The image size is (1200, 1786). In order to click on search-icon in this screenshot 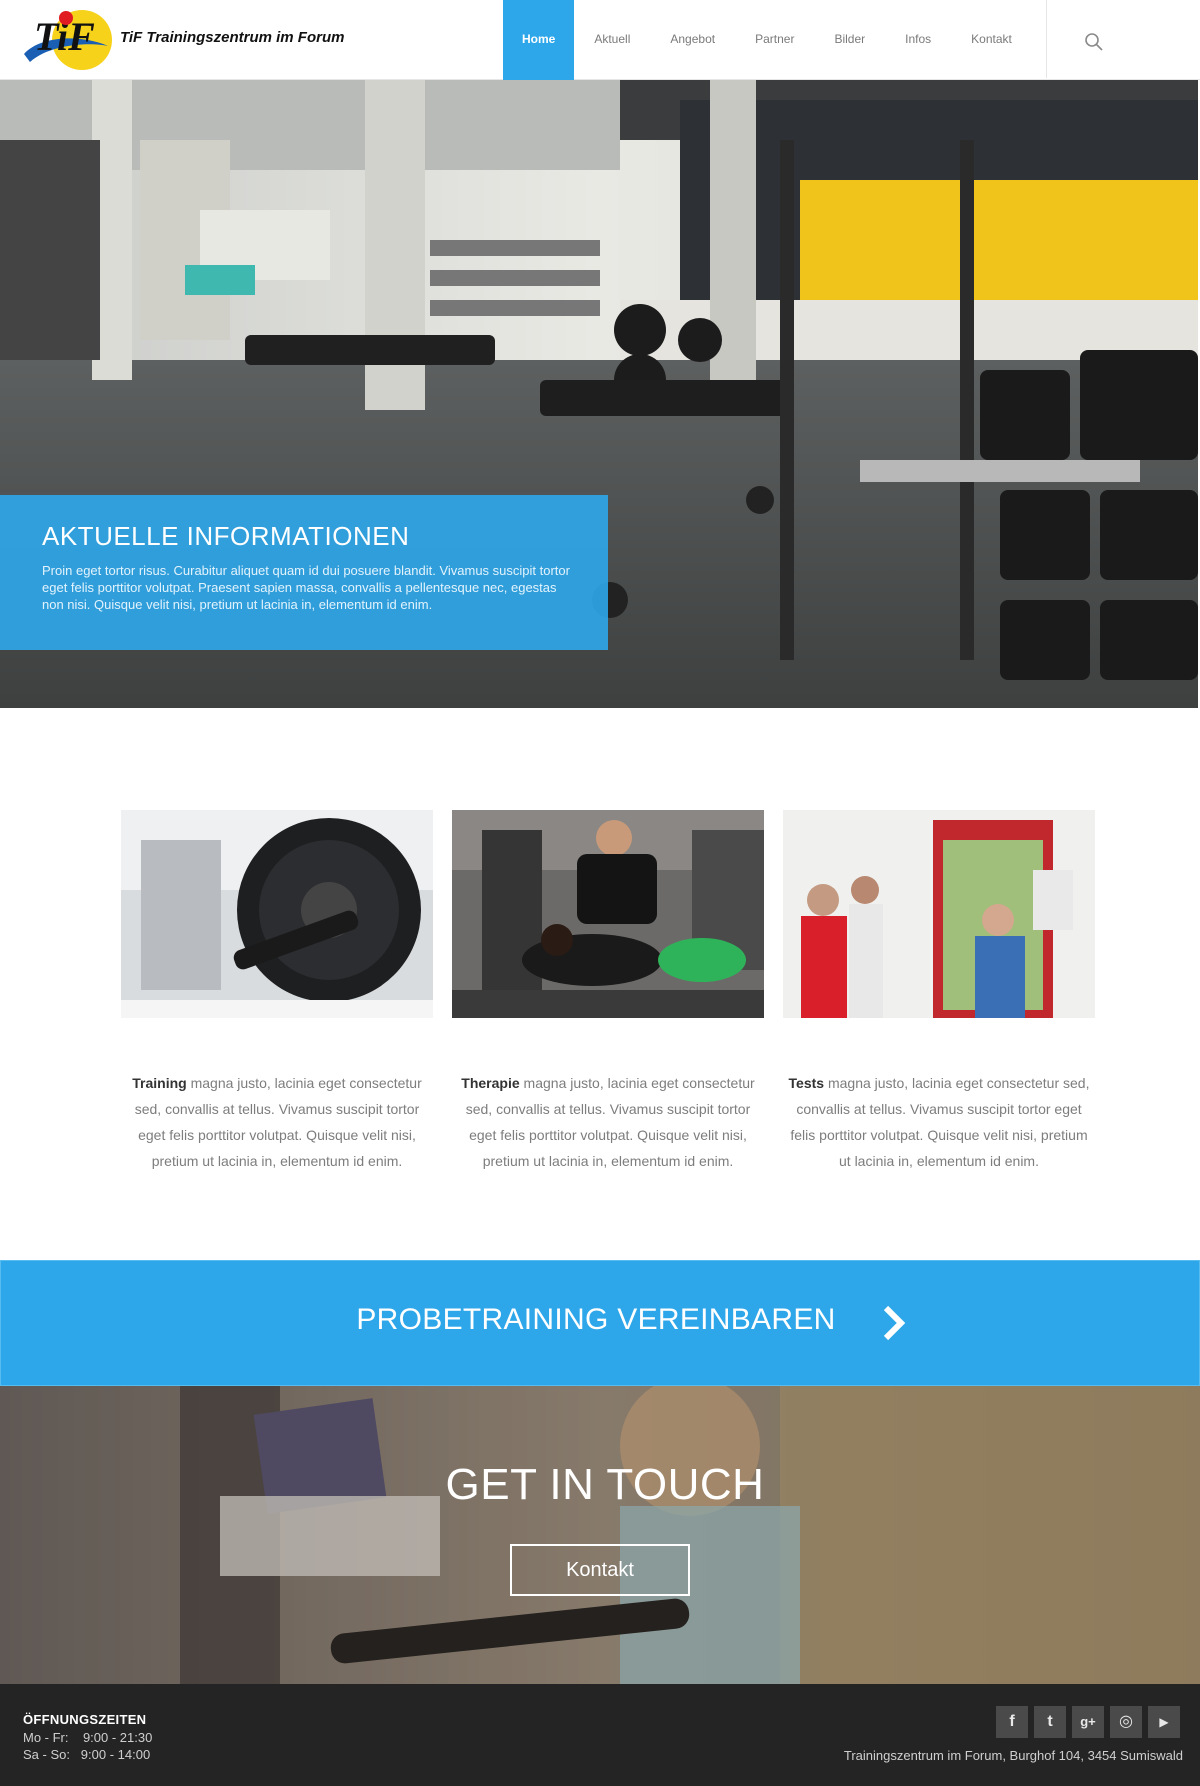, I will do `click(1094, 42)`.